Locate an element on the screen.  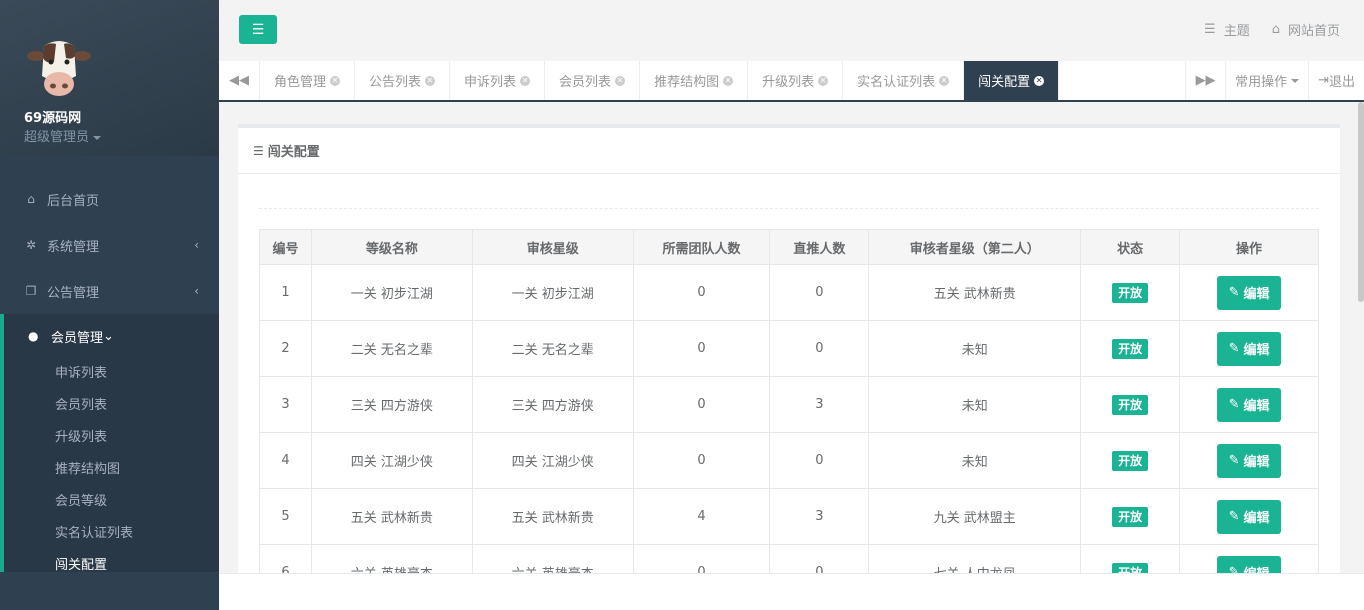
submenu-item: 会员等级 is located at coordinates (137, 502).